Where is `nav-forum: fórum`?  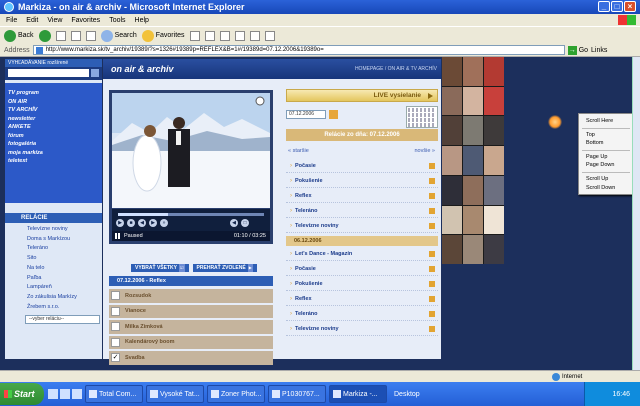 nav-forum: fórum is located at coordinates (53, 136).